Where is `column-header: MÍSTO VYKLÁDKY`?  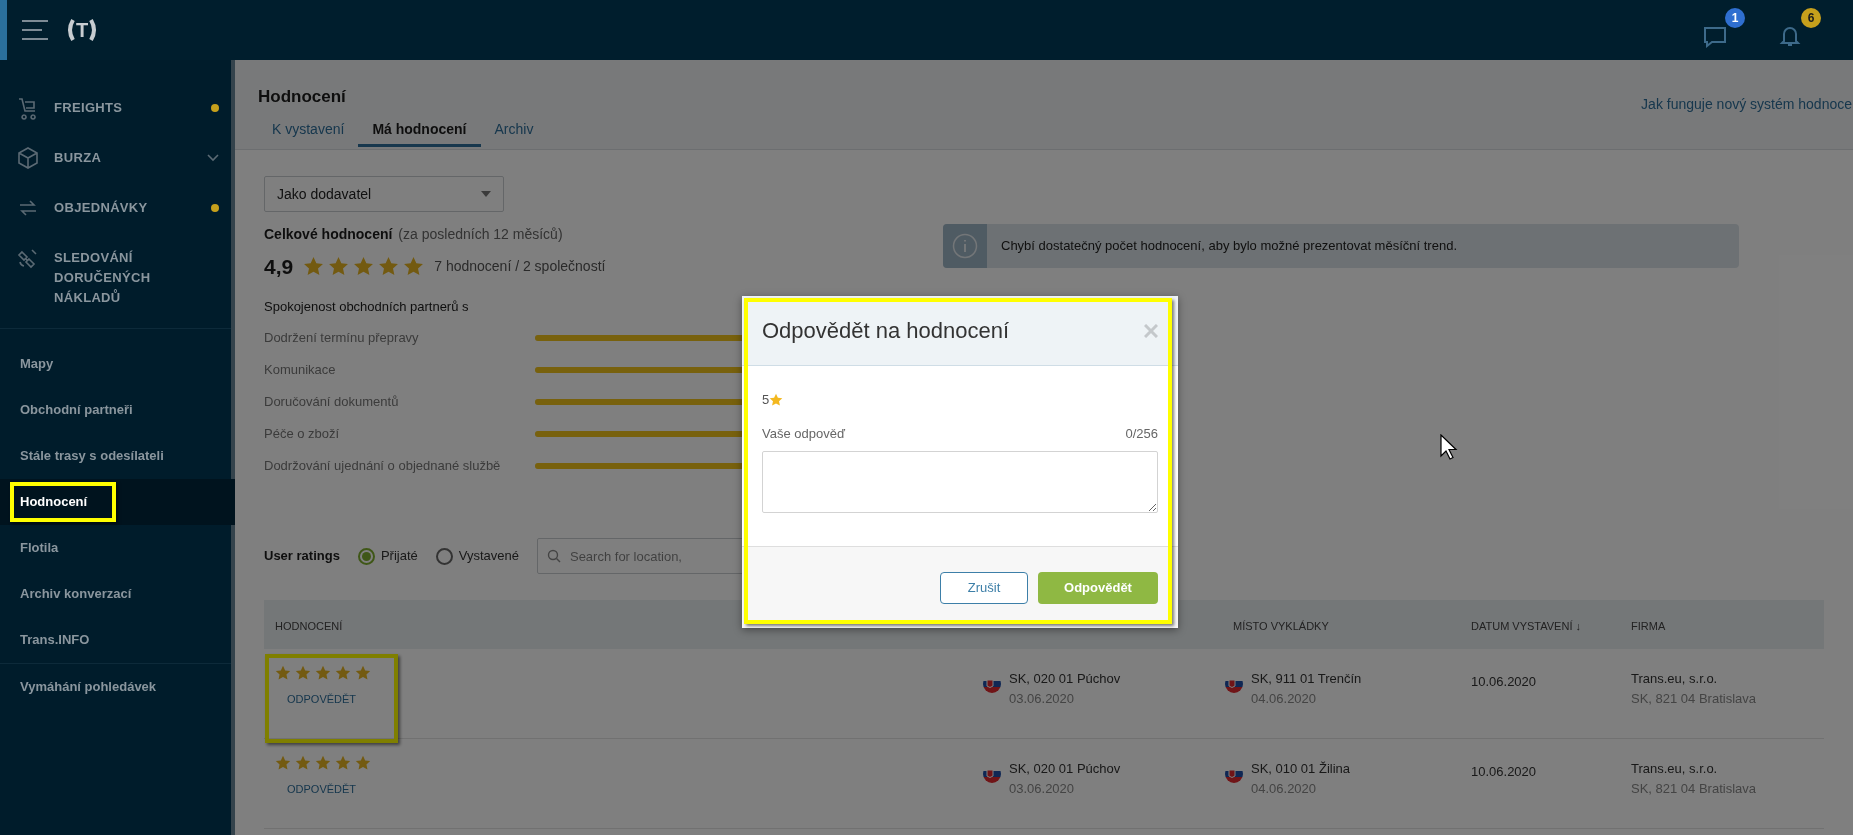 column-header: MÍSTO VYKLÁDKY is located at coordinates (1281, 625).